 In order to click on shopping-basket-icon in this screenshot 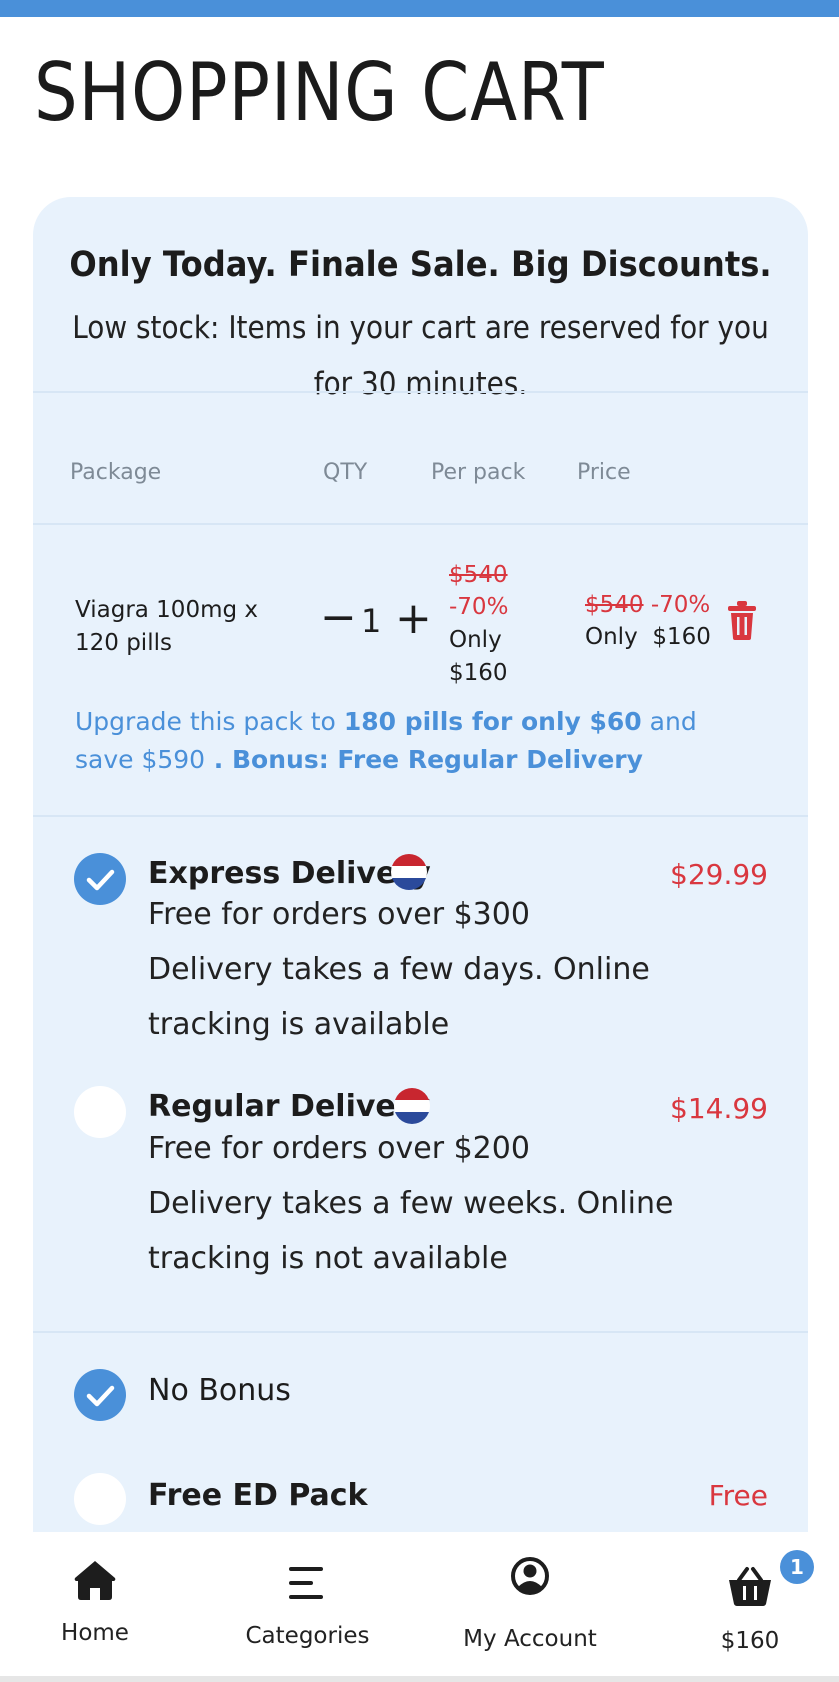, I will do `click(750, 1586)`.